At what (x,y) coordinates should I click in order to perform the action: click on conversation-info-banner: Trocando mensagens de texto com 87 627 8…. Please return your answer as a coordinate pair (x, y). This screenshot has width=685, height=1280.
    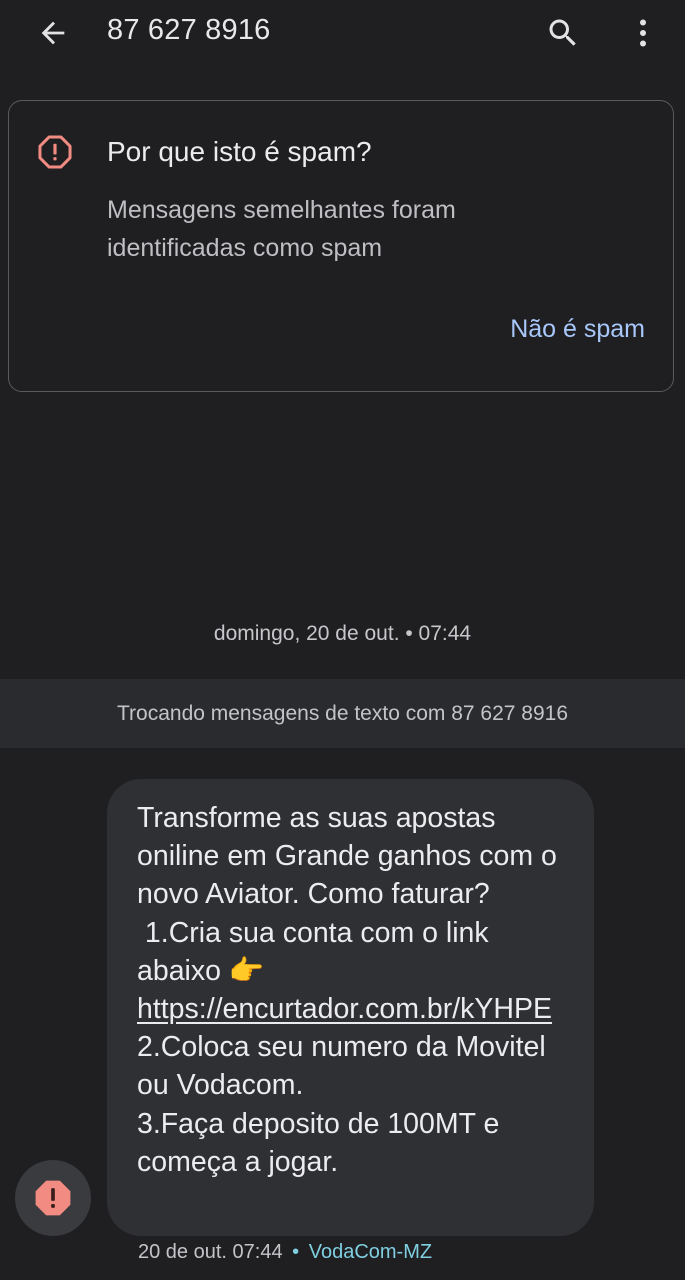
    Looking at the image, I should click on (342, 713).